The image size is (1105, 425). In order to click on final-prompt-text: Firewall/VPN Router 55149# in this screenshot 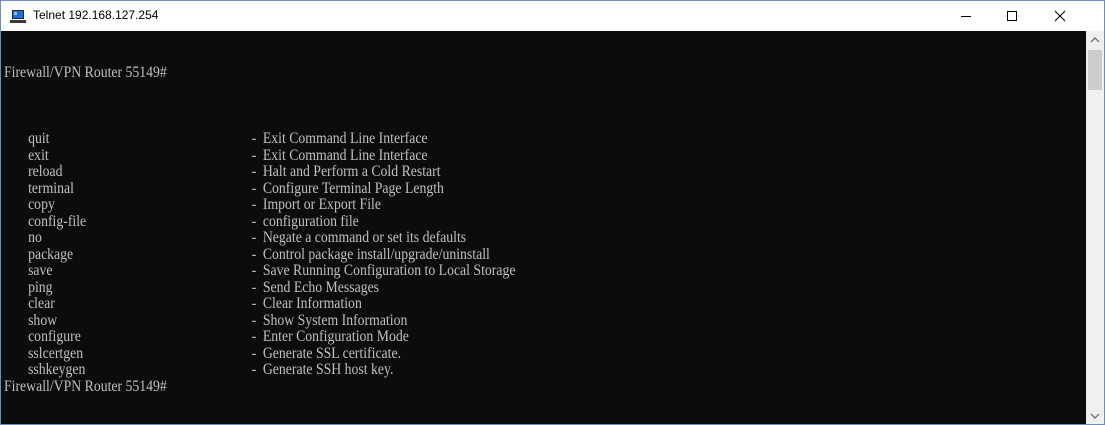, I will do `click(85, 386)`.